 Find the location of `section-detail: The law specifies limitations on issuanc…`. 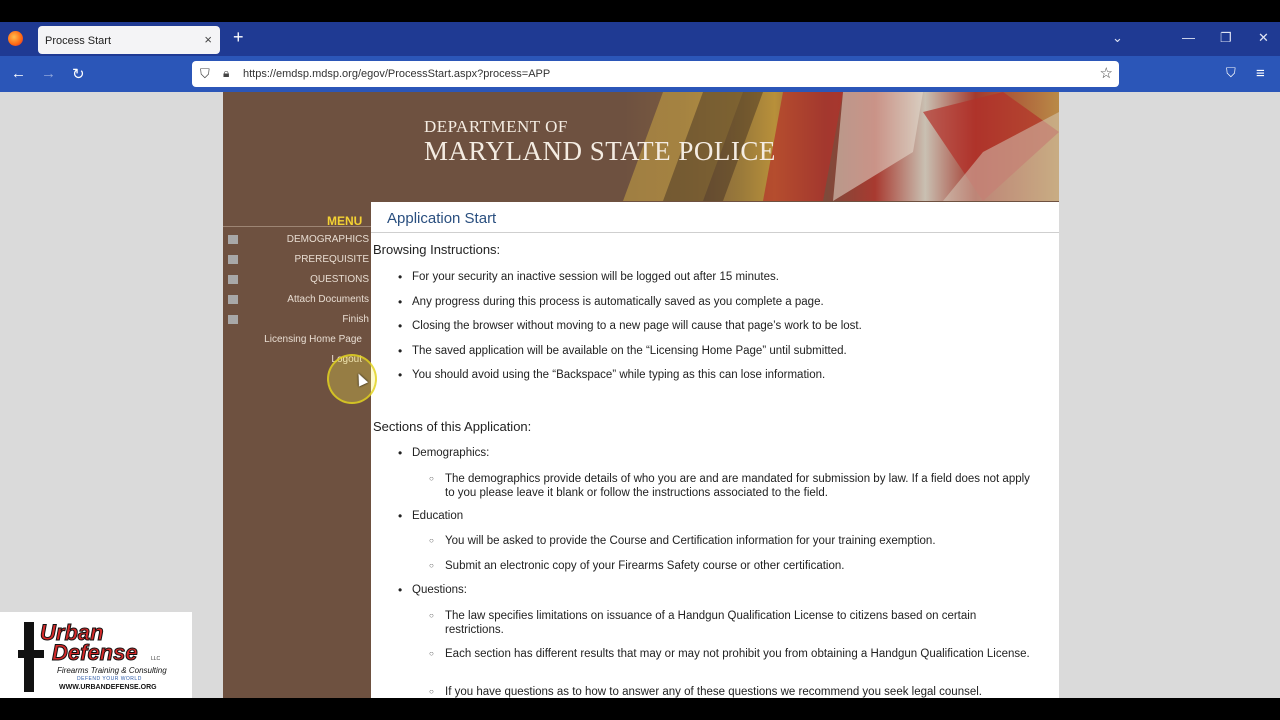

section-detail: The law specifies limitations on issuanc… is located at coordinates (732, 623).